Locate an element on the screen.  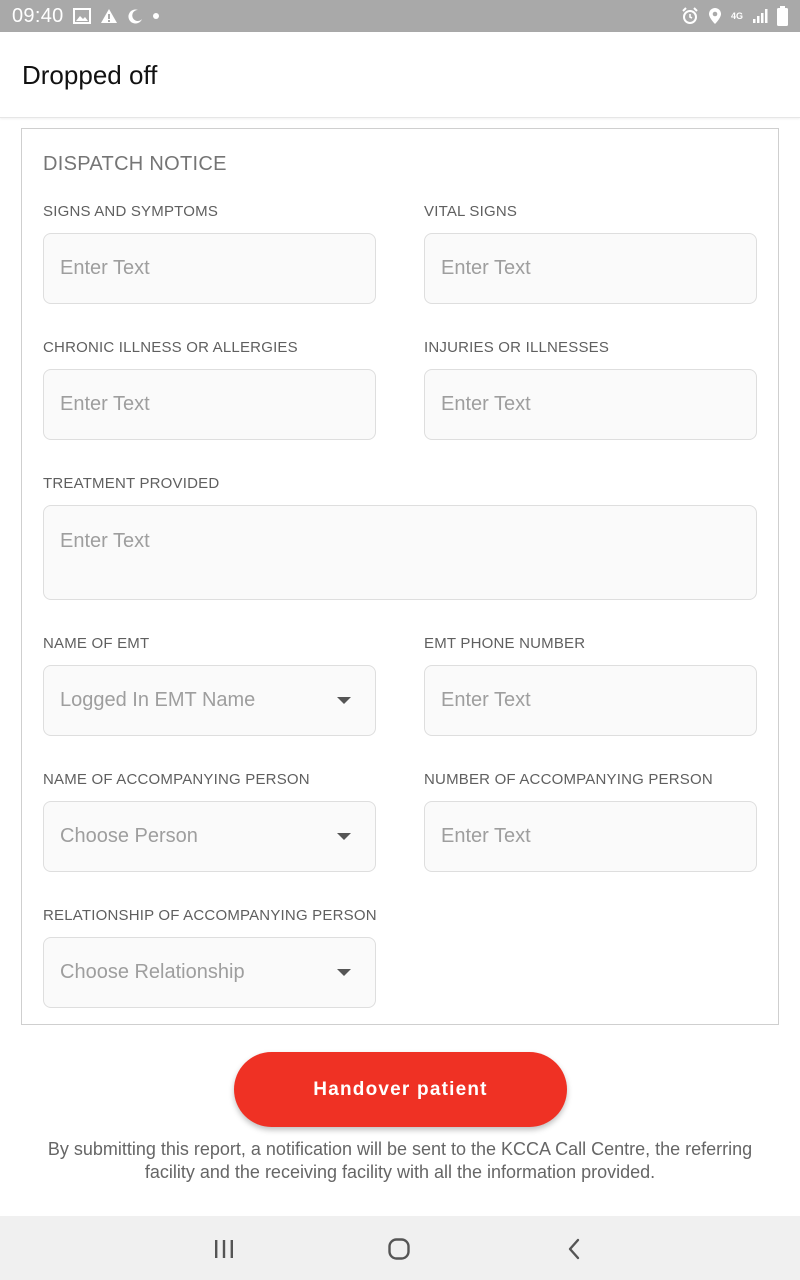
alarm-icon is located at coordinates (690, 16).